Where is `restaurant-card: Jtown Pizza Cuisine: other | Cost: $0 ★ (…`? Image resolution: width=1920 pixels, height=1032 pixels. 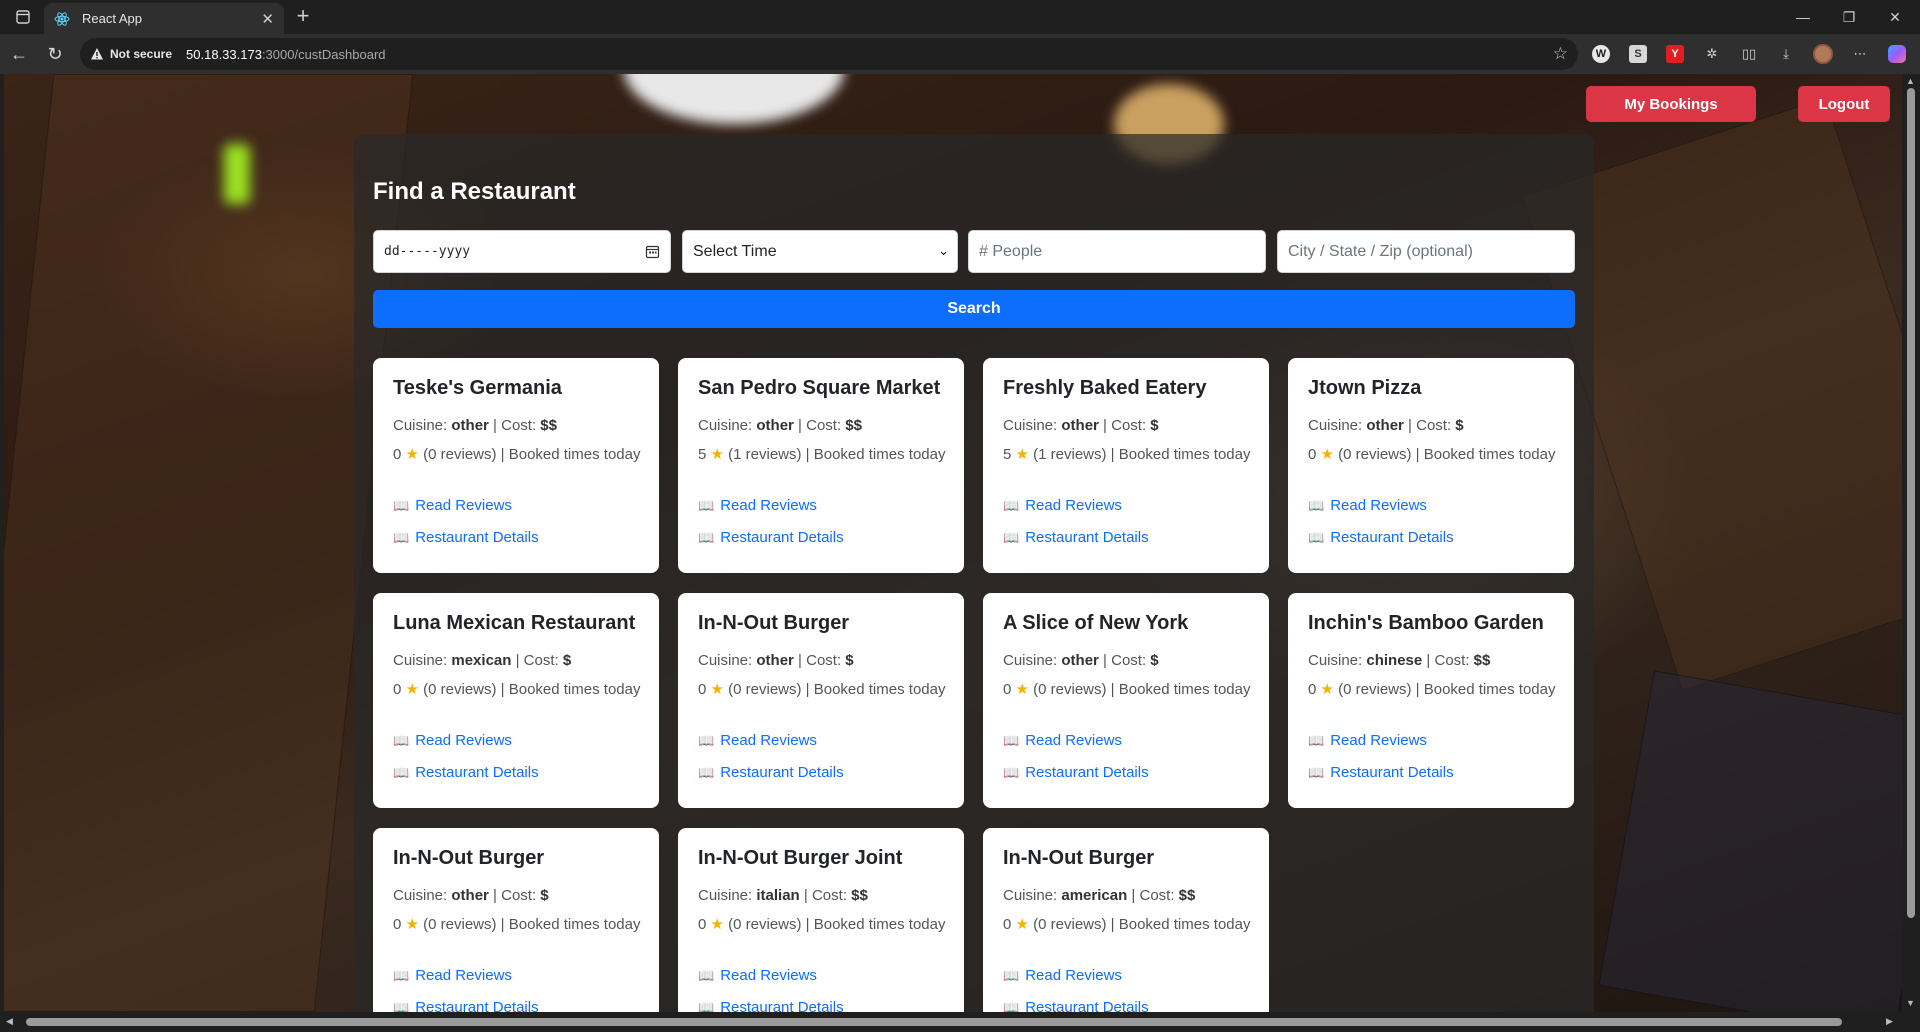 restaurant-card: Jtown Pizza Cuisine: other | Cost: $0 ★ (… is located at coordinates (1431, 465).